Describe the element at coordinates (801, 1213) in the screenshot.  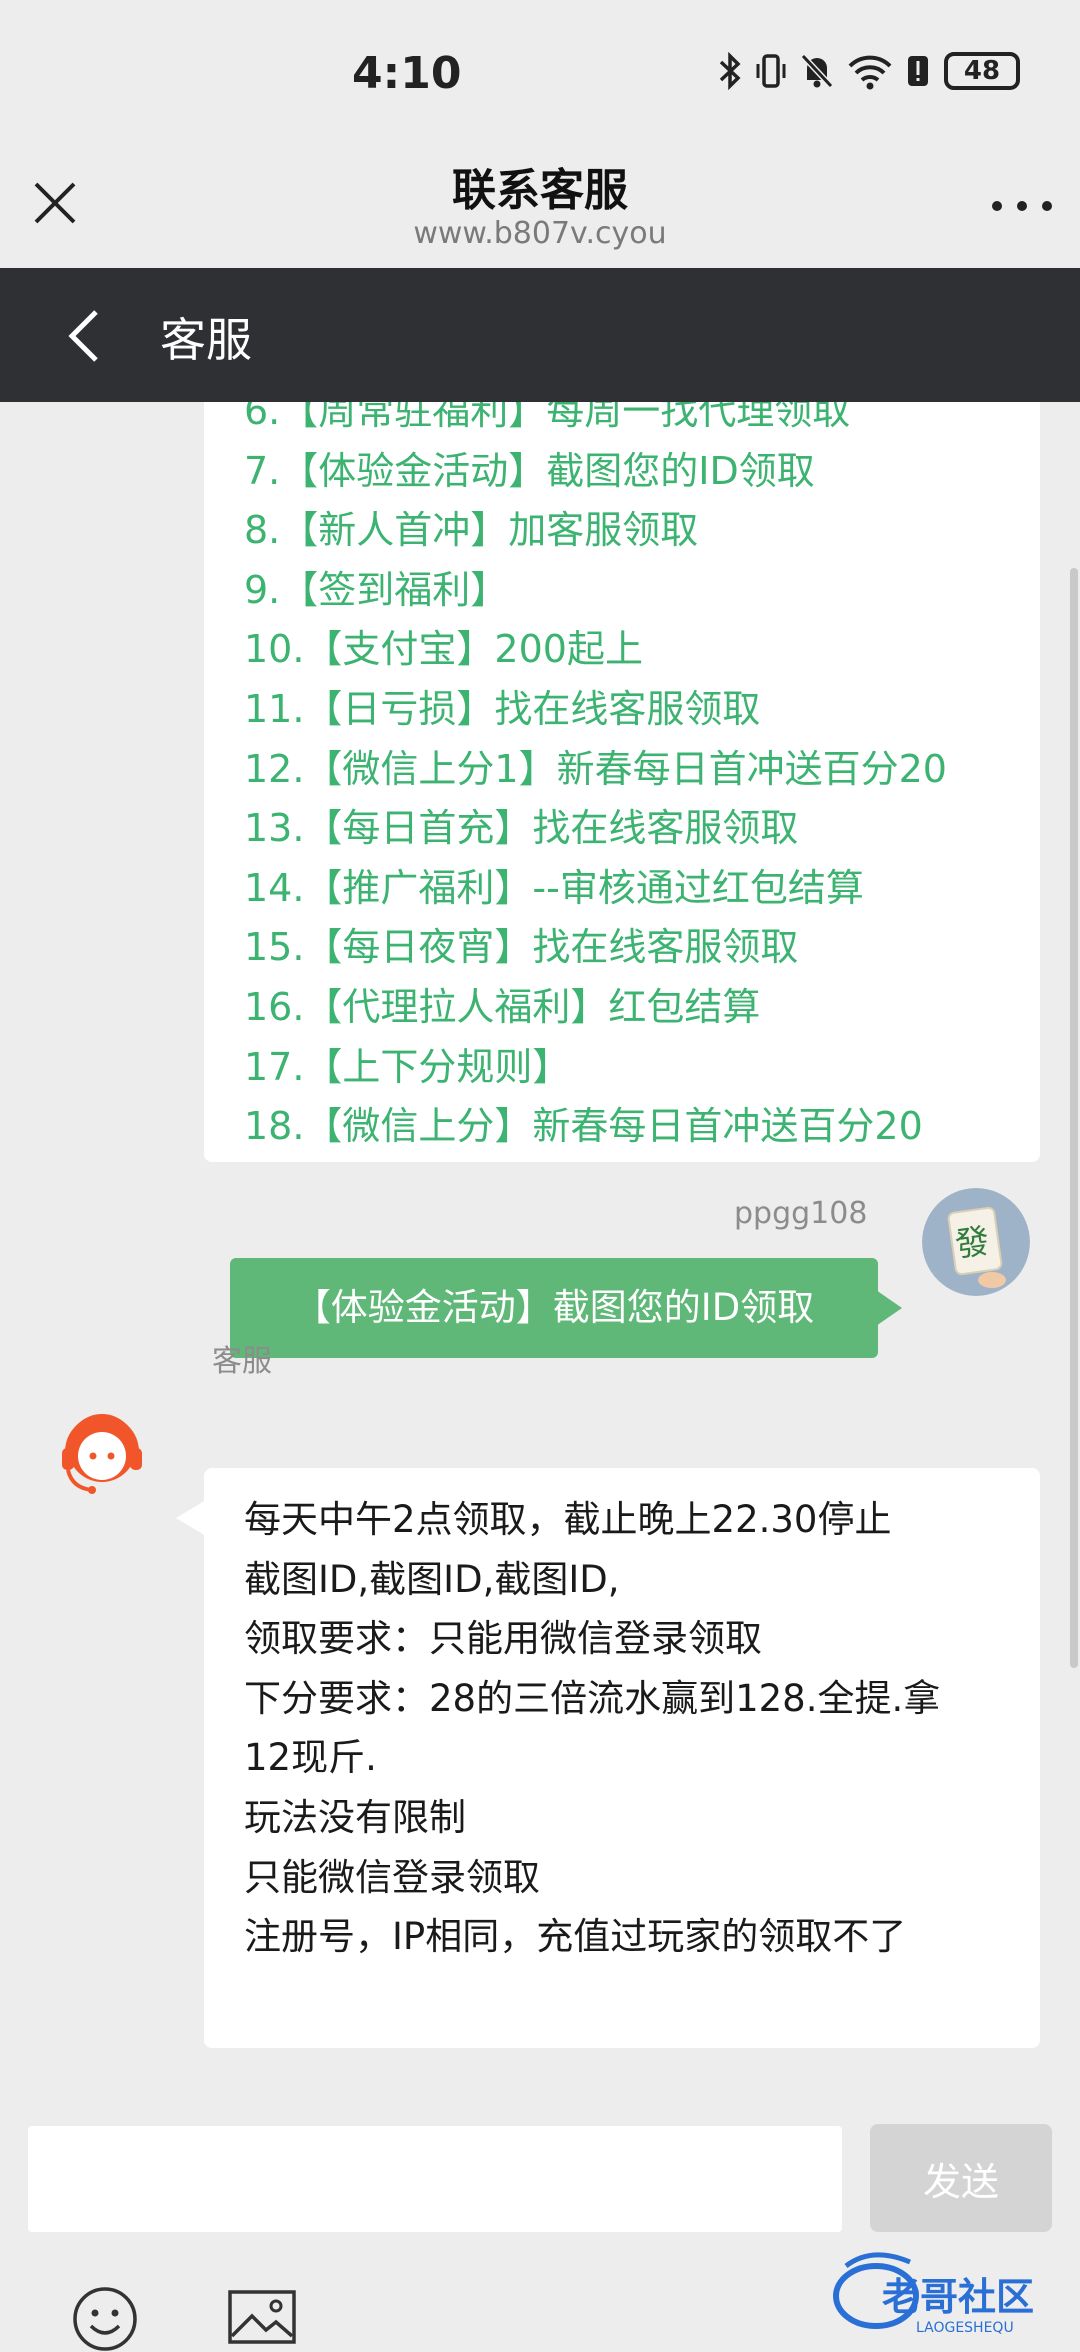
I see `user-name: ppgg108` at that location.